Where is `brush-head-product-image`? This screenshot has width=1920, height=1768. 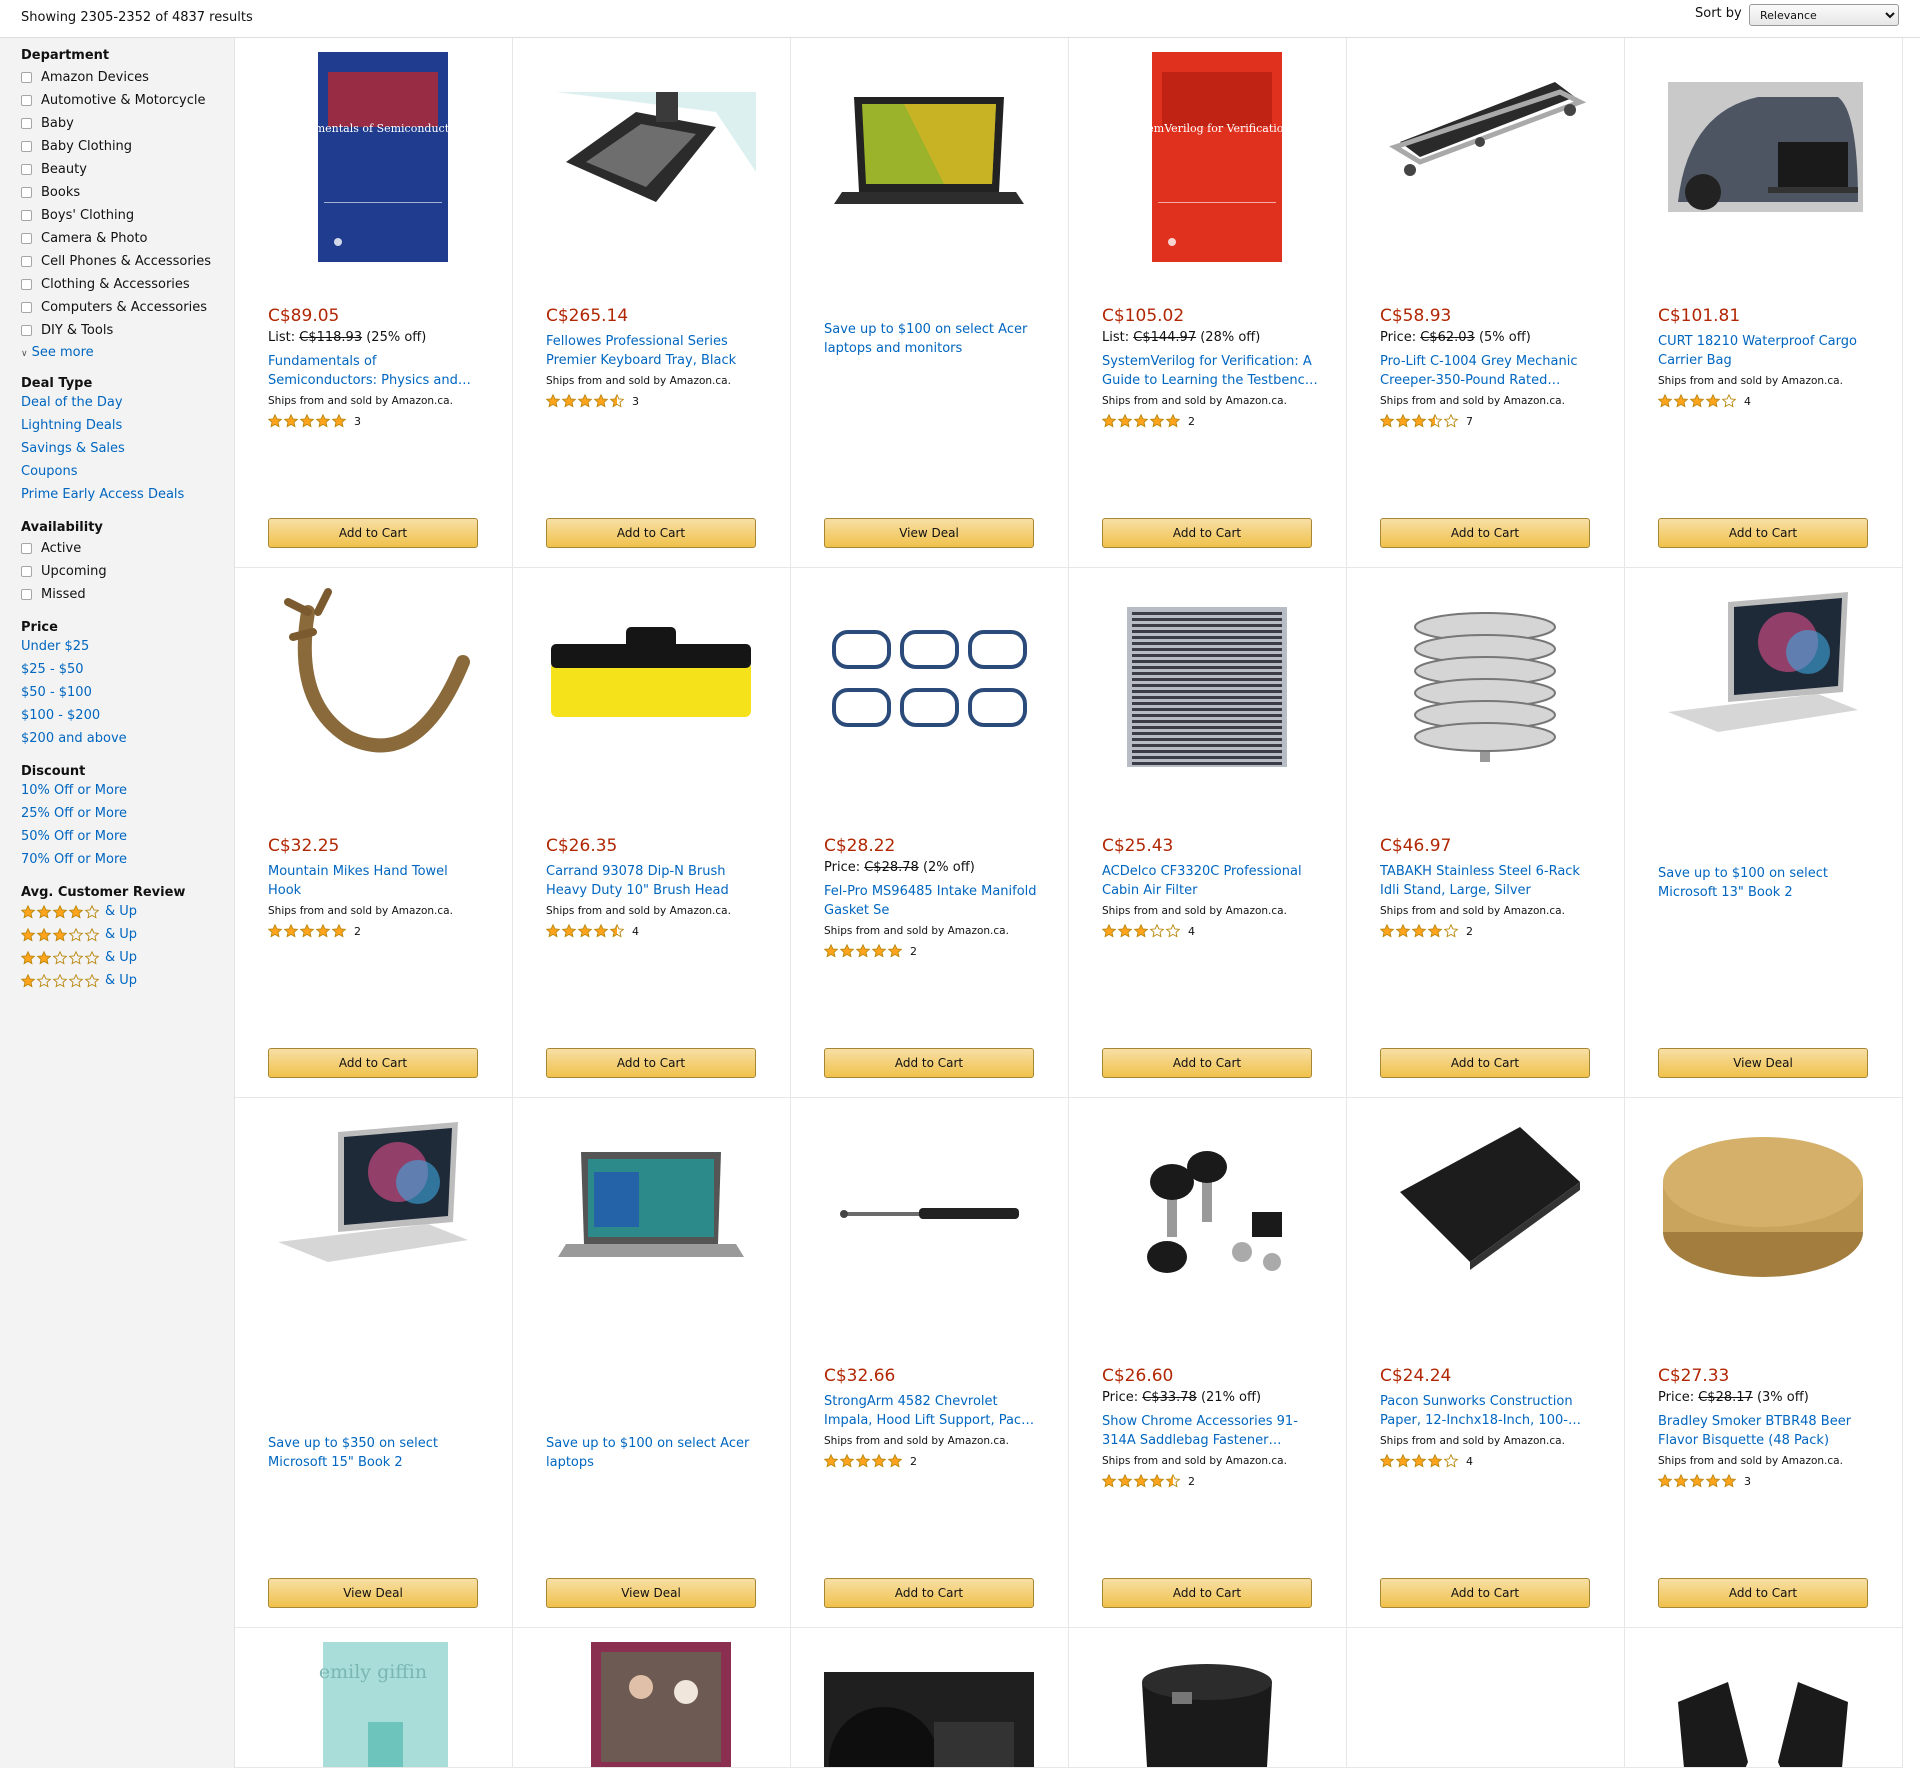 brush-head-product-image is located at coordinates (651, 687).